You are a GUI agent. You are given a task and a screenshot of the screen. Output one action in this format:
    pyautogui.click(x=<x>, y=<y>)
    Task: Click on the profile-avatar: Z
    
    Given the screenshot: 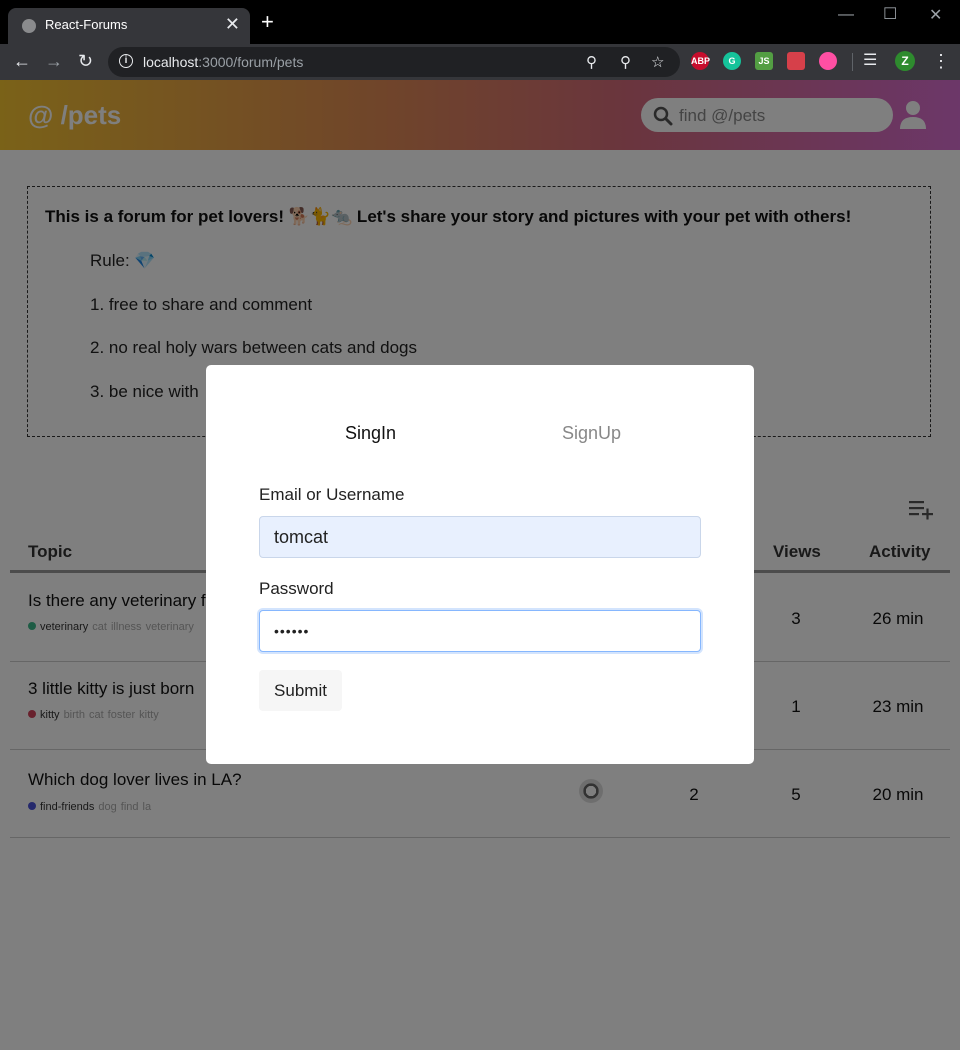 What is the action you would take?
    pyautogui.click(x=905, y=61)
    